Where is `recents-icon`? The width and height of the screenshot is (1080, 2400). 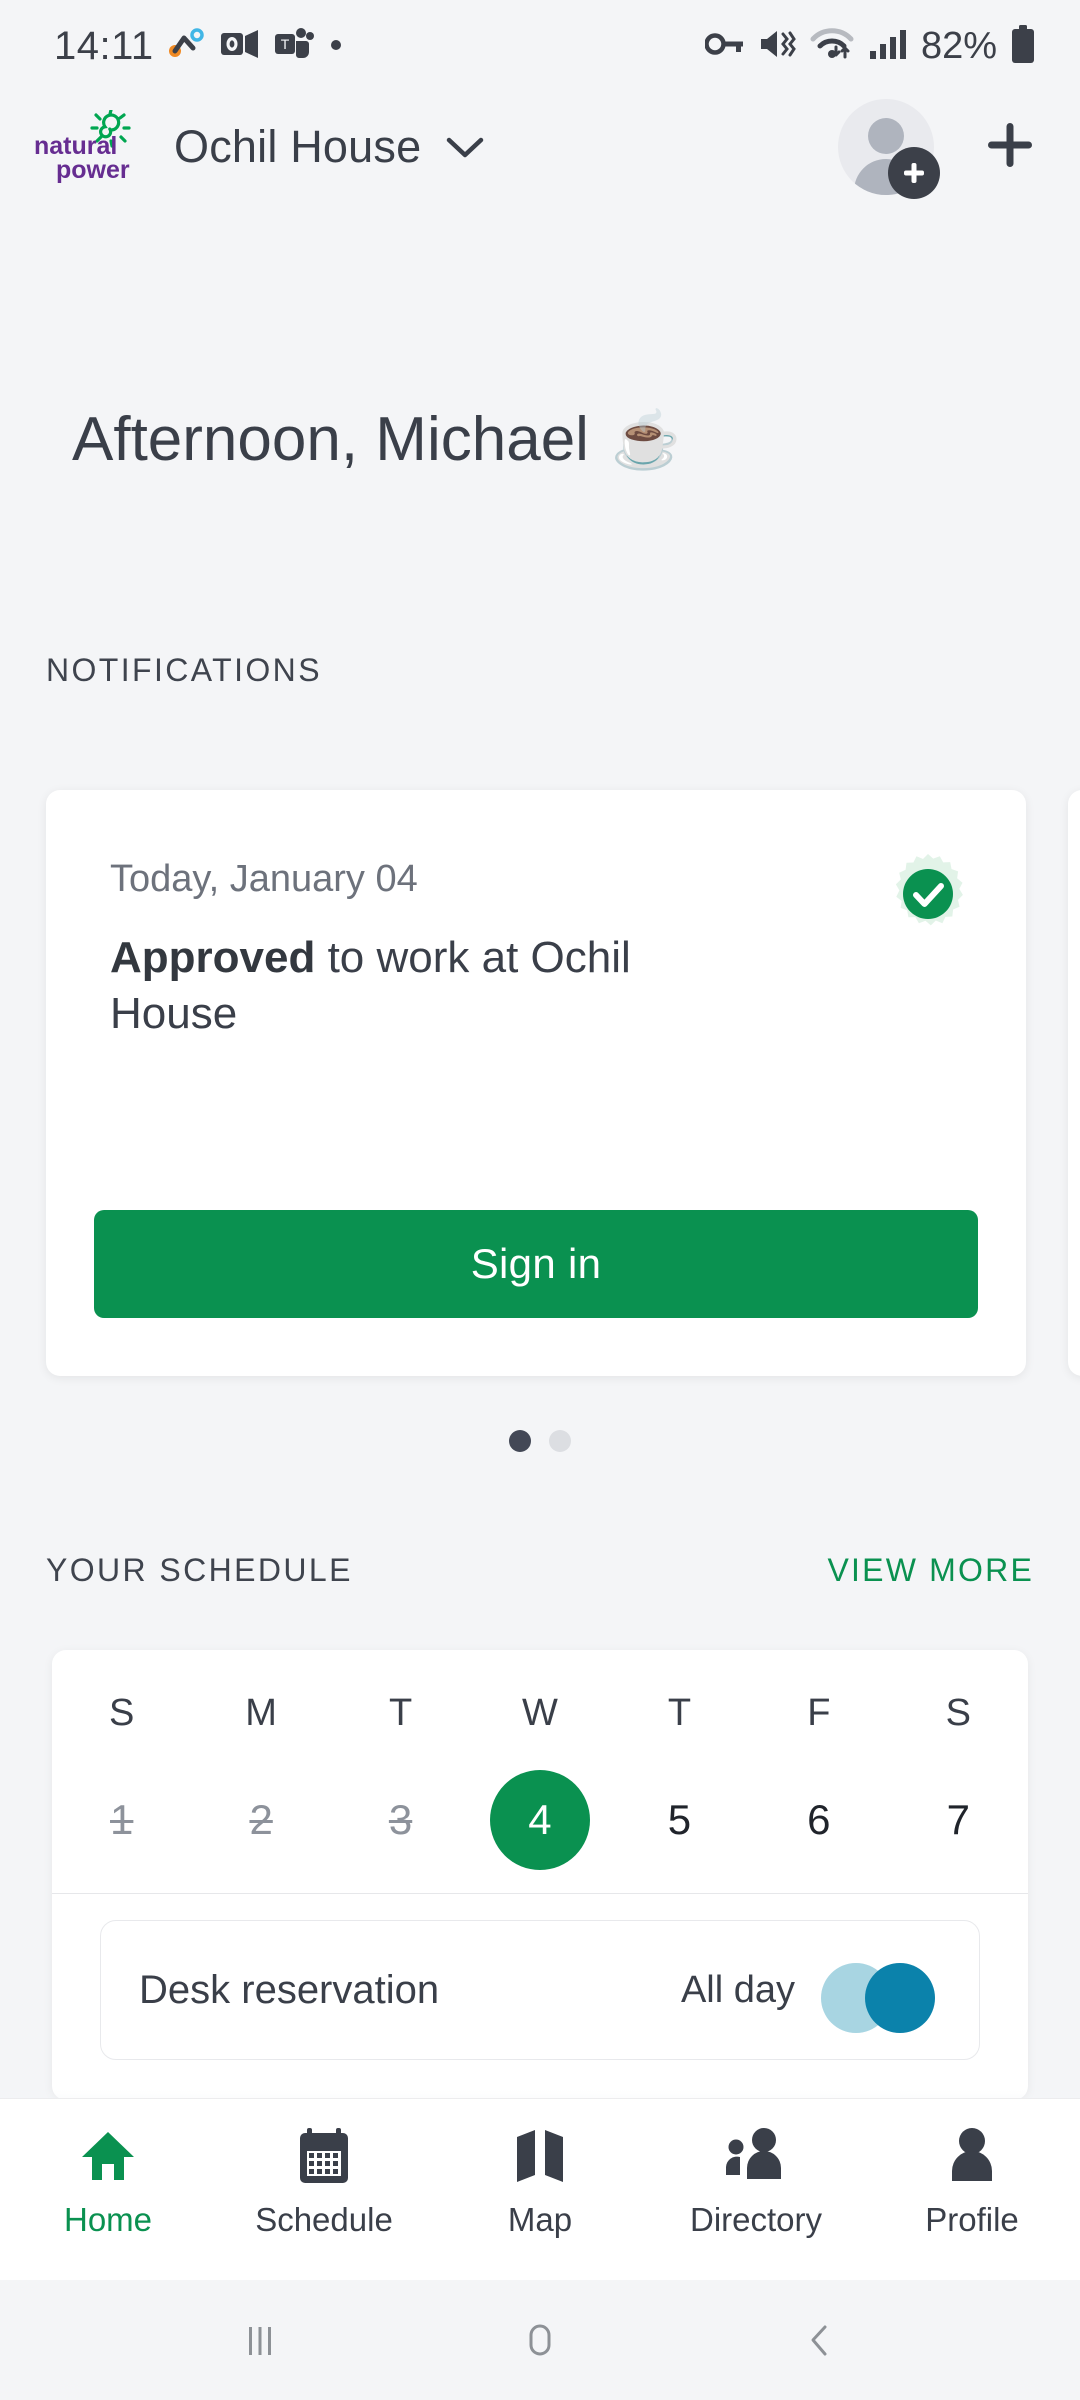
recents-icon is located at coordinates (260, 2340).